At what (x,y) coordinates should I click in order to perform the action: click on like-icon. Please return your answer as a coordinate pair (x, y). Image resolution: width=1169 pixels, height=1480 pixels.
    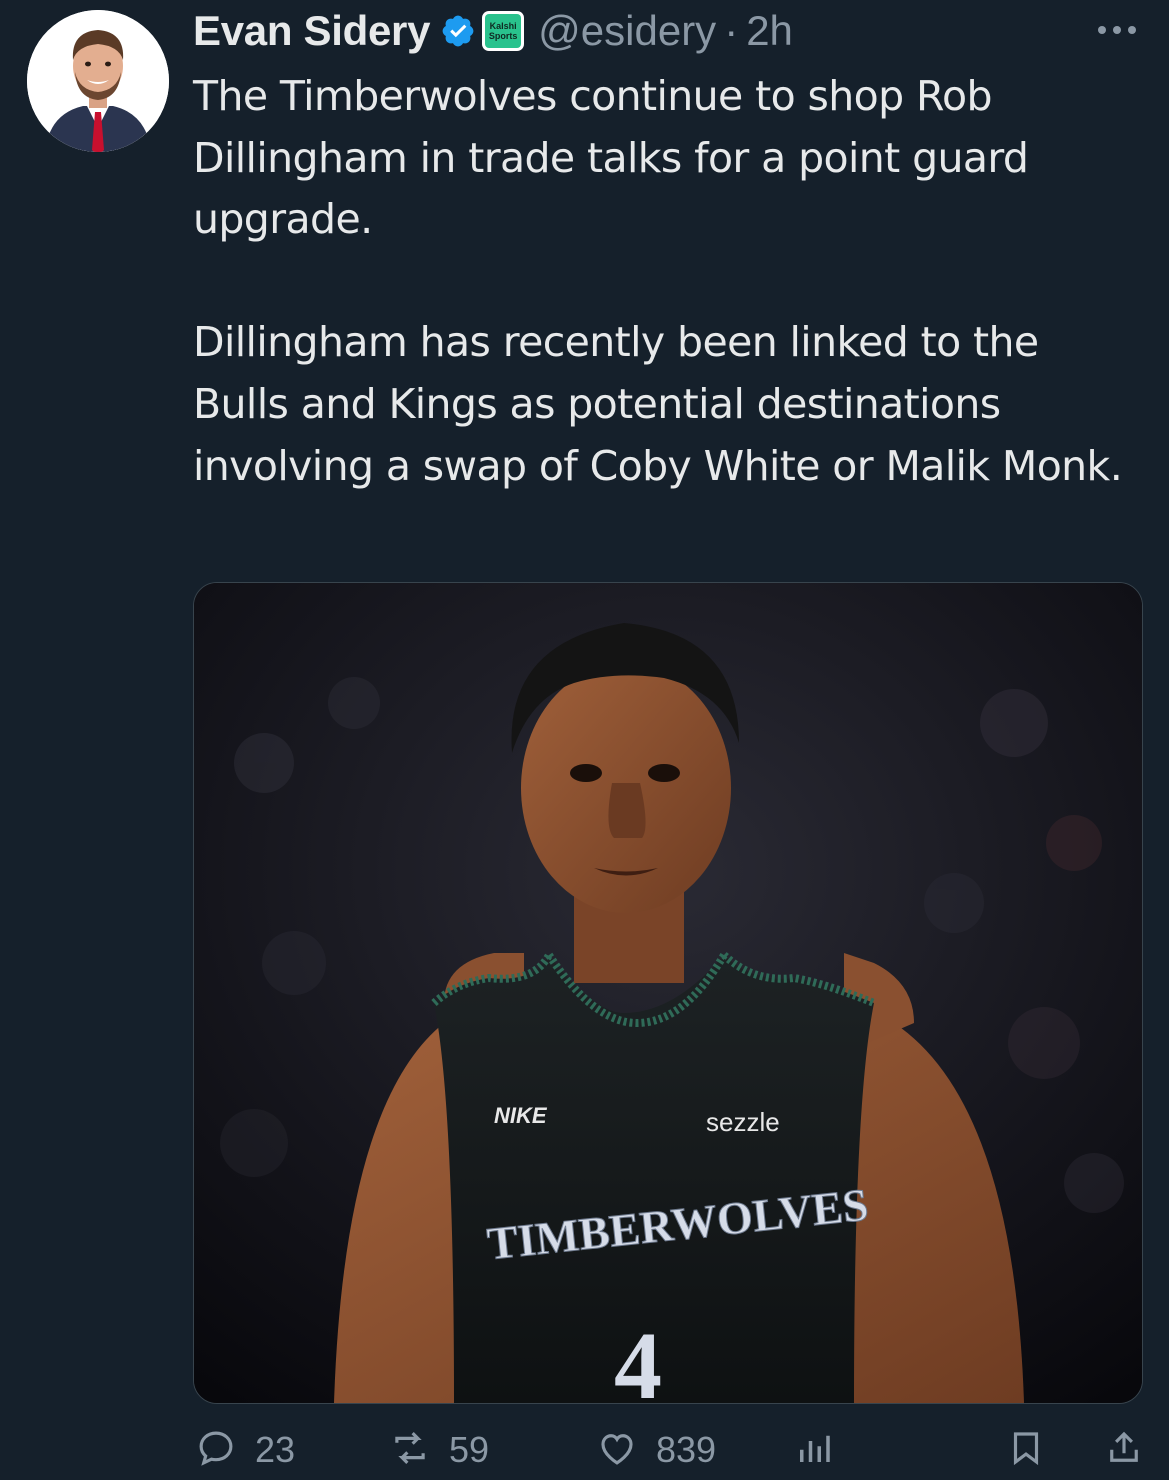
    Looking at the image, I should click on (617, 1450).